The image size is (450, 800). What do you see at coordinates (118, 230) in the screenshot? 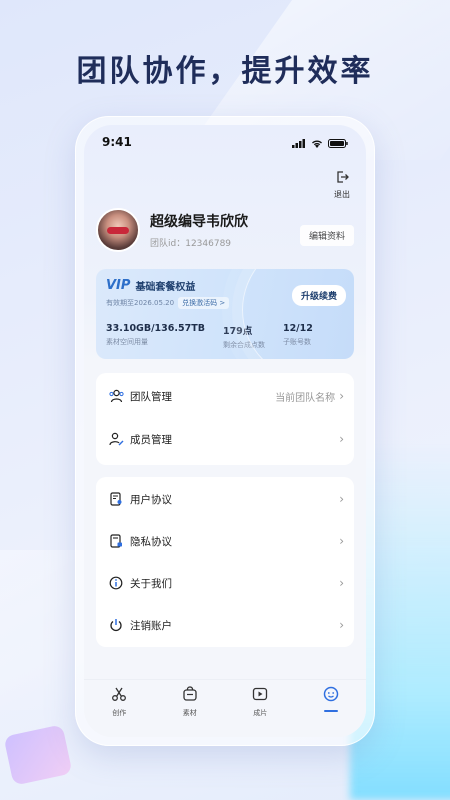
I see `avatar` at bounding box center [118, 230].